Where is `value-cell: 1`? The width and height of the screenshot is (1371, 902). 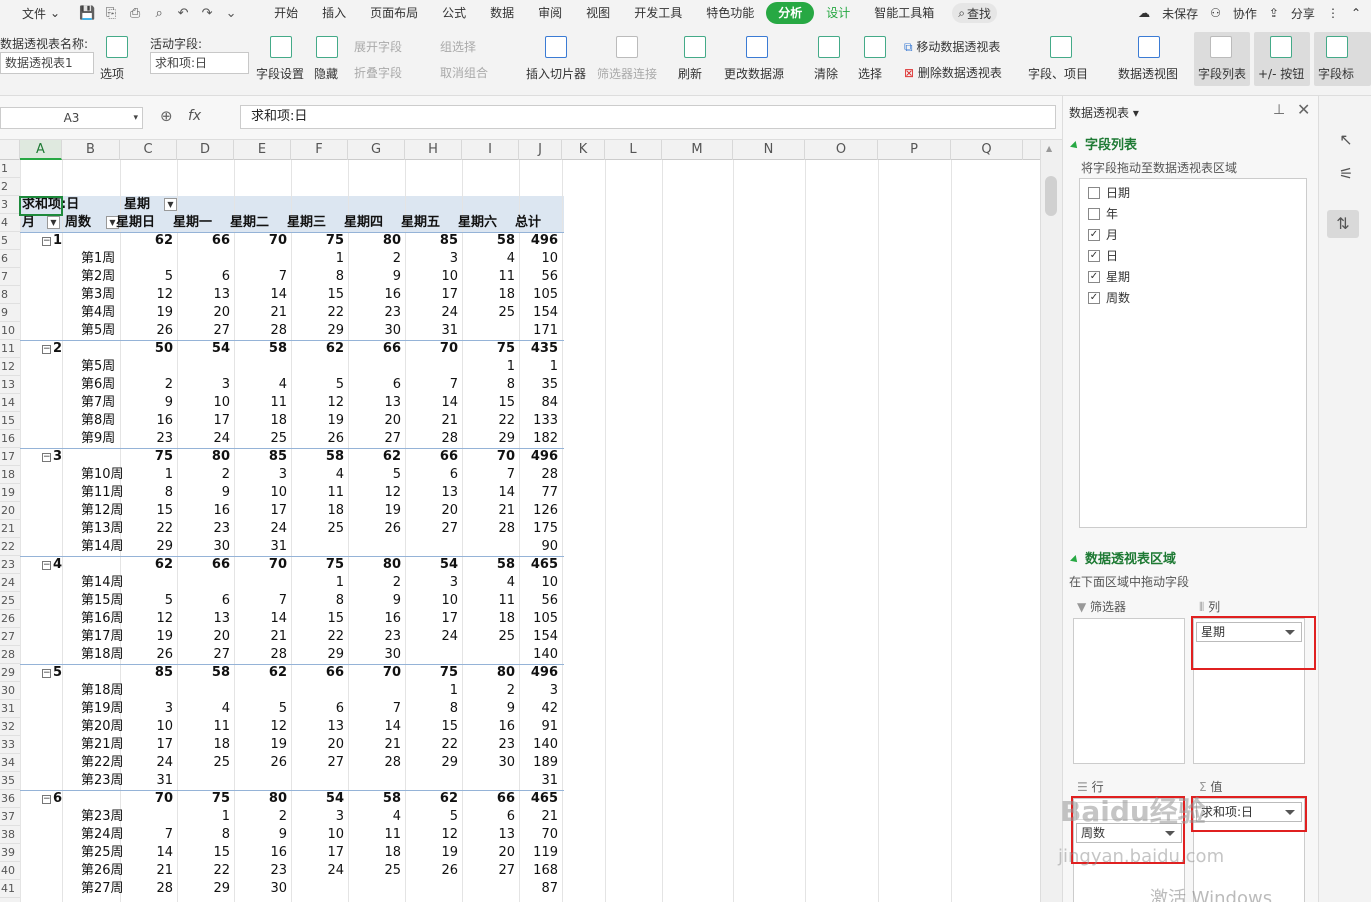
value-cell: 1 is located at coordinates (317, 583).